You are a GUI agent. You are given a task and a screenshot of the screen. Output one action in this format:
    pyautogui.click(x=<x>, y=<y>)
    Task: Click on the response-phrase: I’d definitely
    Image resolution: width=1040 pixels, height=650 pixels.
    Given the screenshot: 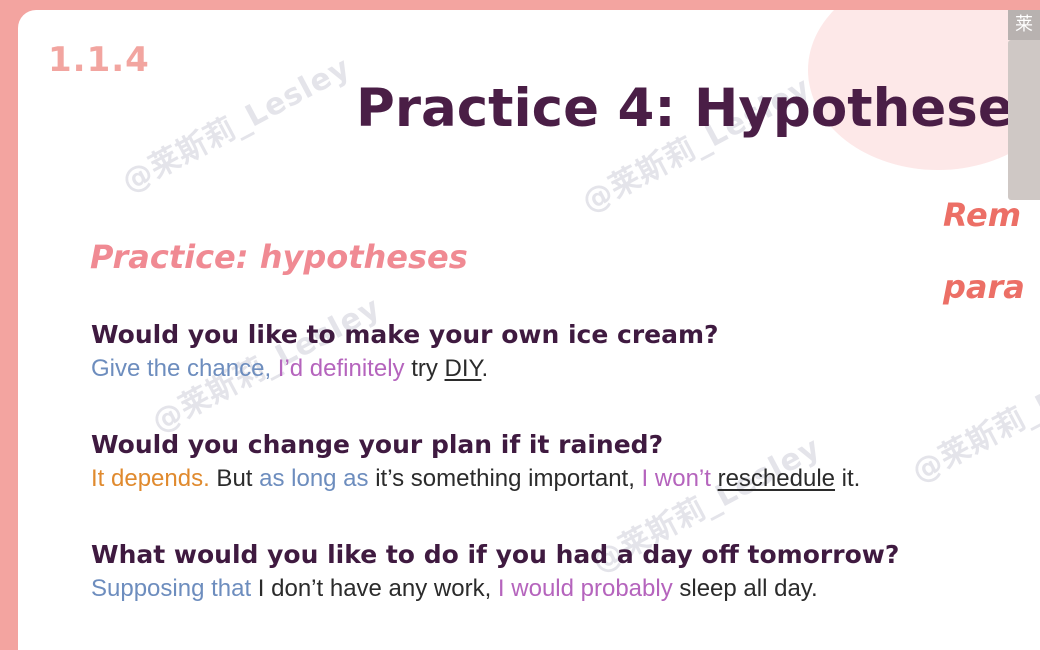 What is the action you would take?
    pyautogui.click(x=341, y=368)
    